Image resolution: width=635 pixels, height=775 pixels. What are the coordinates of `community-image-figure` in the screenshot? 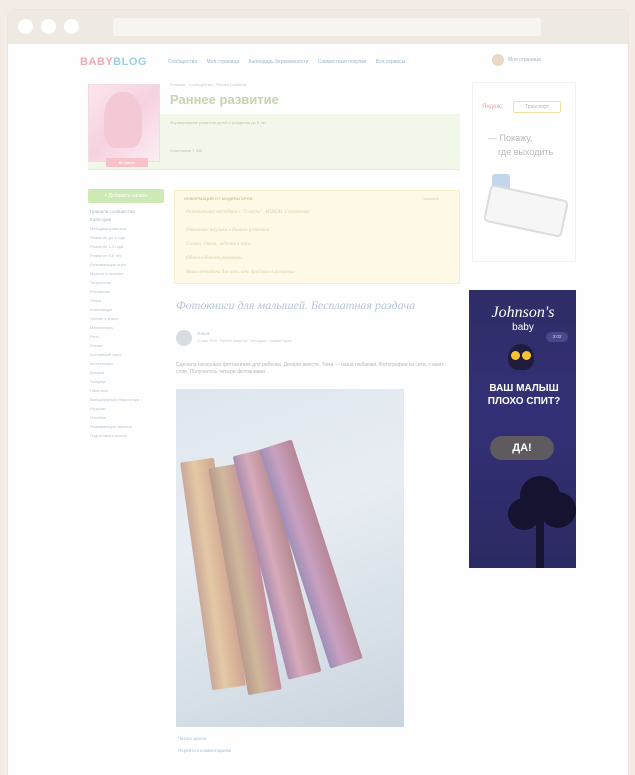 It's located at (123, 120).